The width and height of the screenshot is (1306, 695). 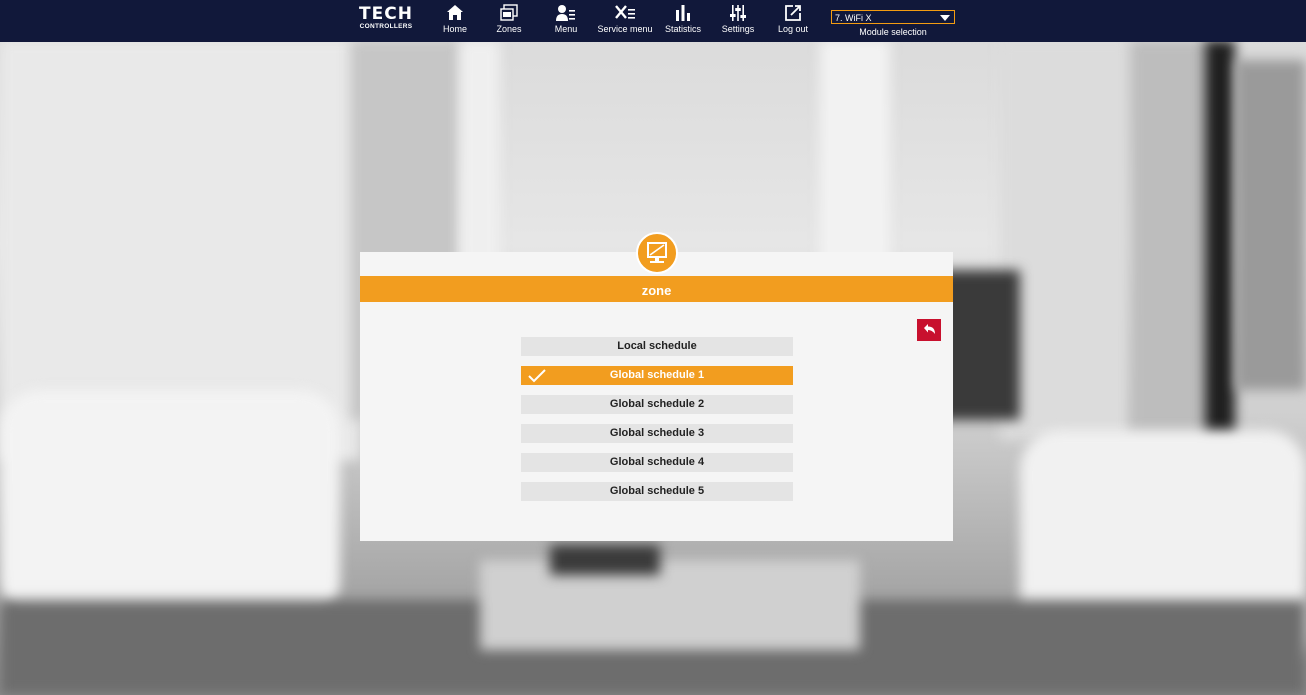 I want to click on schedule-option-label: Global schedule 4, so click(x=657, y=462).